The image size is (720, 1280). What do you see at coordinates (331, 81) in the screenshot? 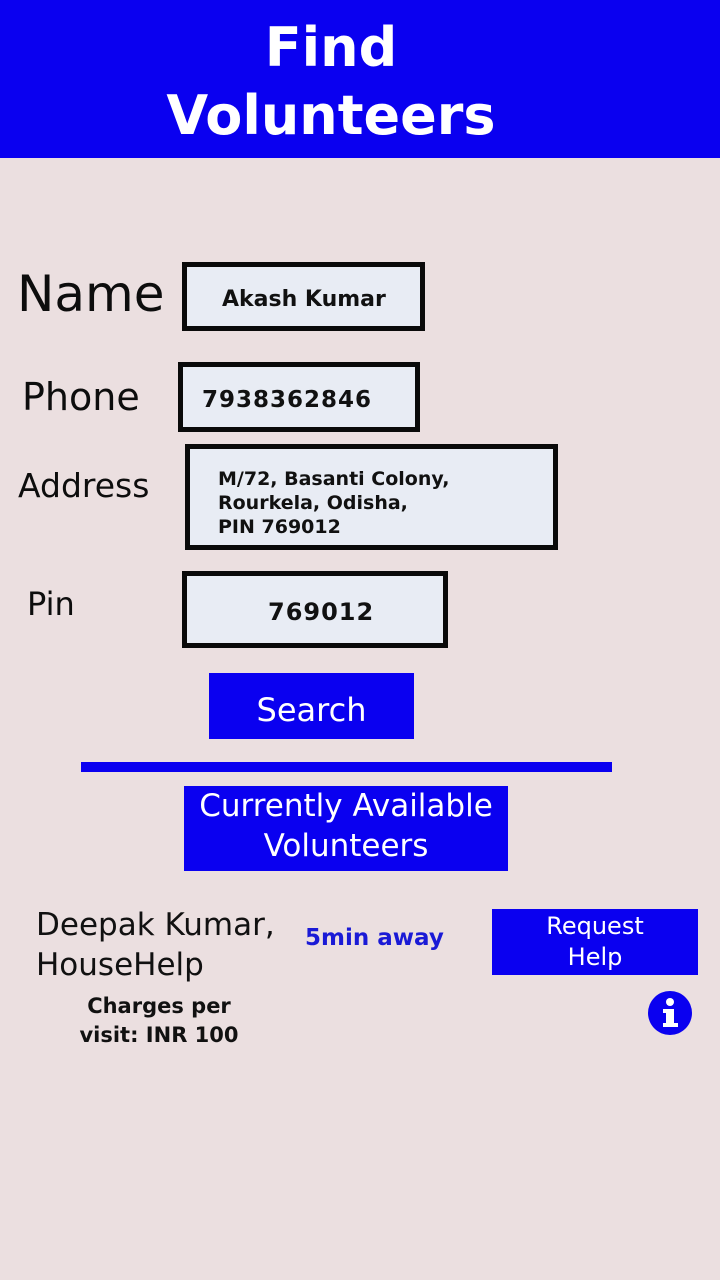
I see `page-title: Find Volunteers` at bounding box center [331, 81].